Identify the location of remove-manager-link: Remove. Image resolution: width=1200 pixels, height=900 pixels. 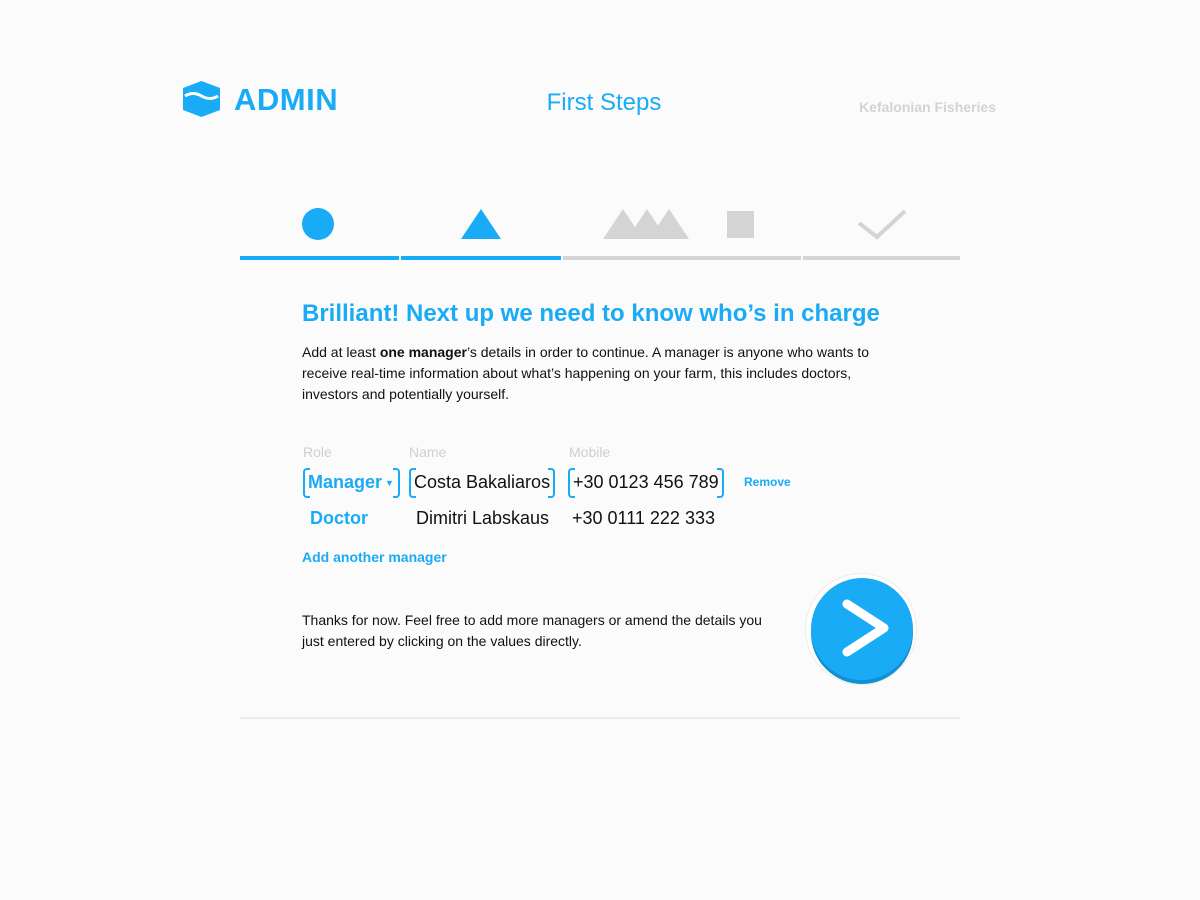
(767, 482).